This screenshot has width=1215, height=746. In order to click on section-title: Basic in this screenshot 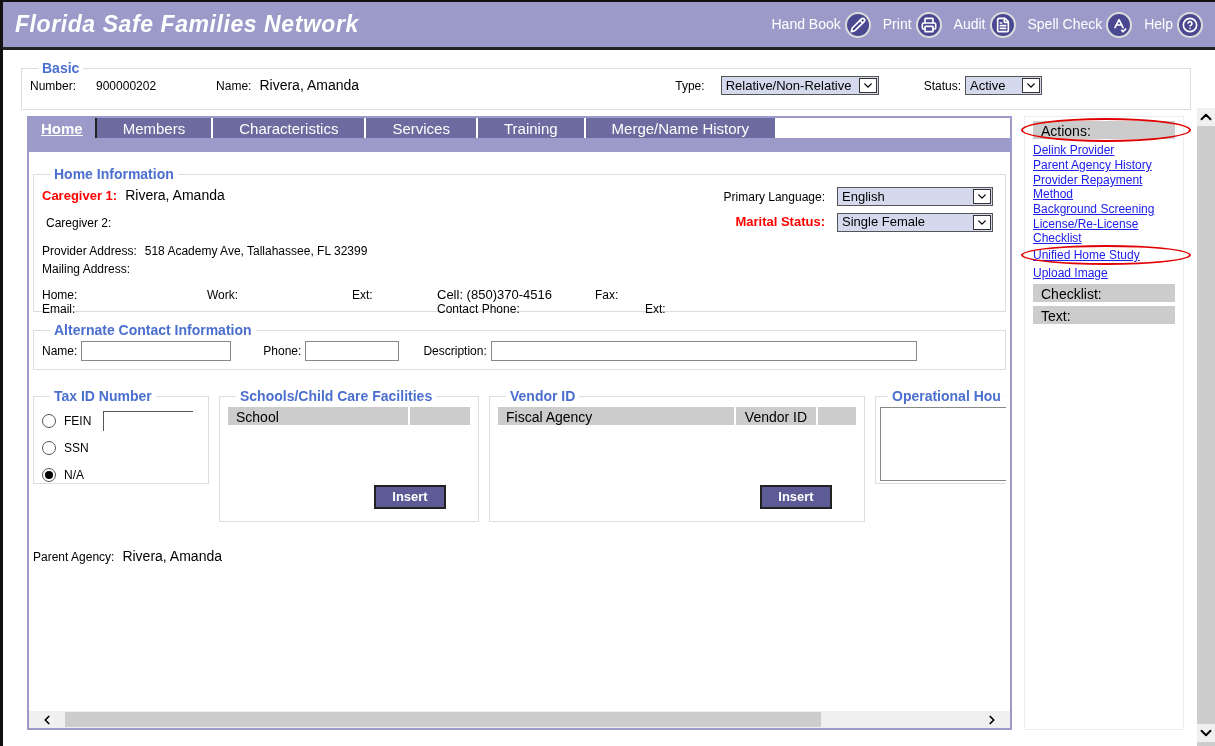, I will do `click(61, 68)`.